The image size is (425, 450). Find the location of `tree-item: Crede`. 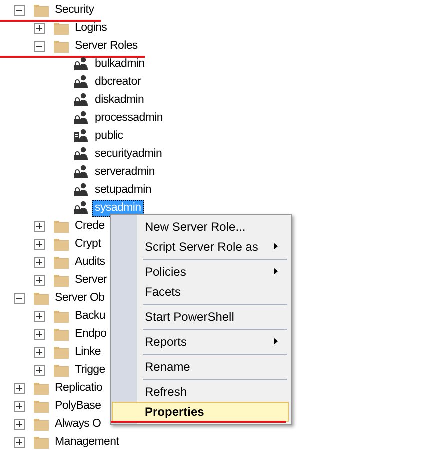

tree-item: Crede is located at coordinates (90, 226).